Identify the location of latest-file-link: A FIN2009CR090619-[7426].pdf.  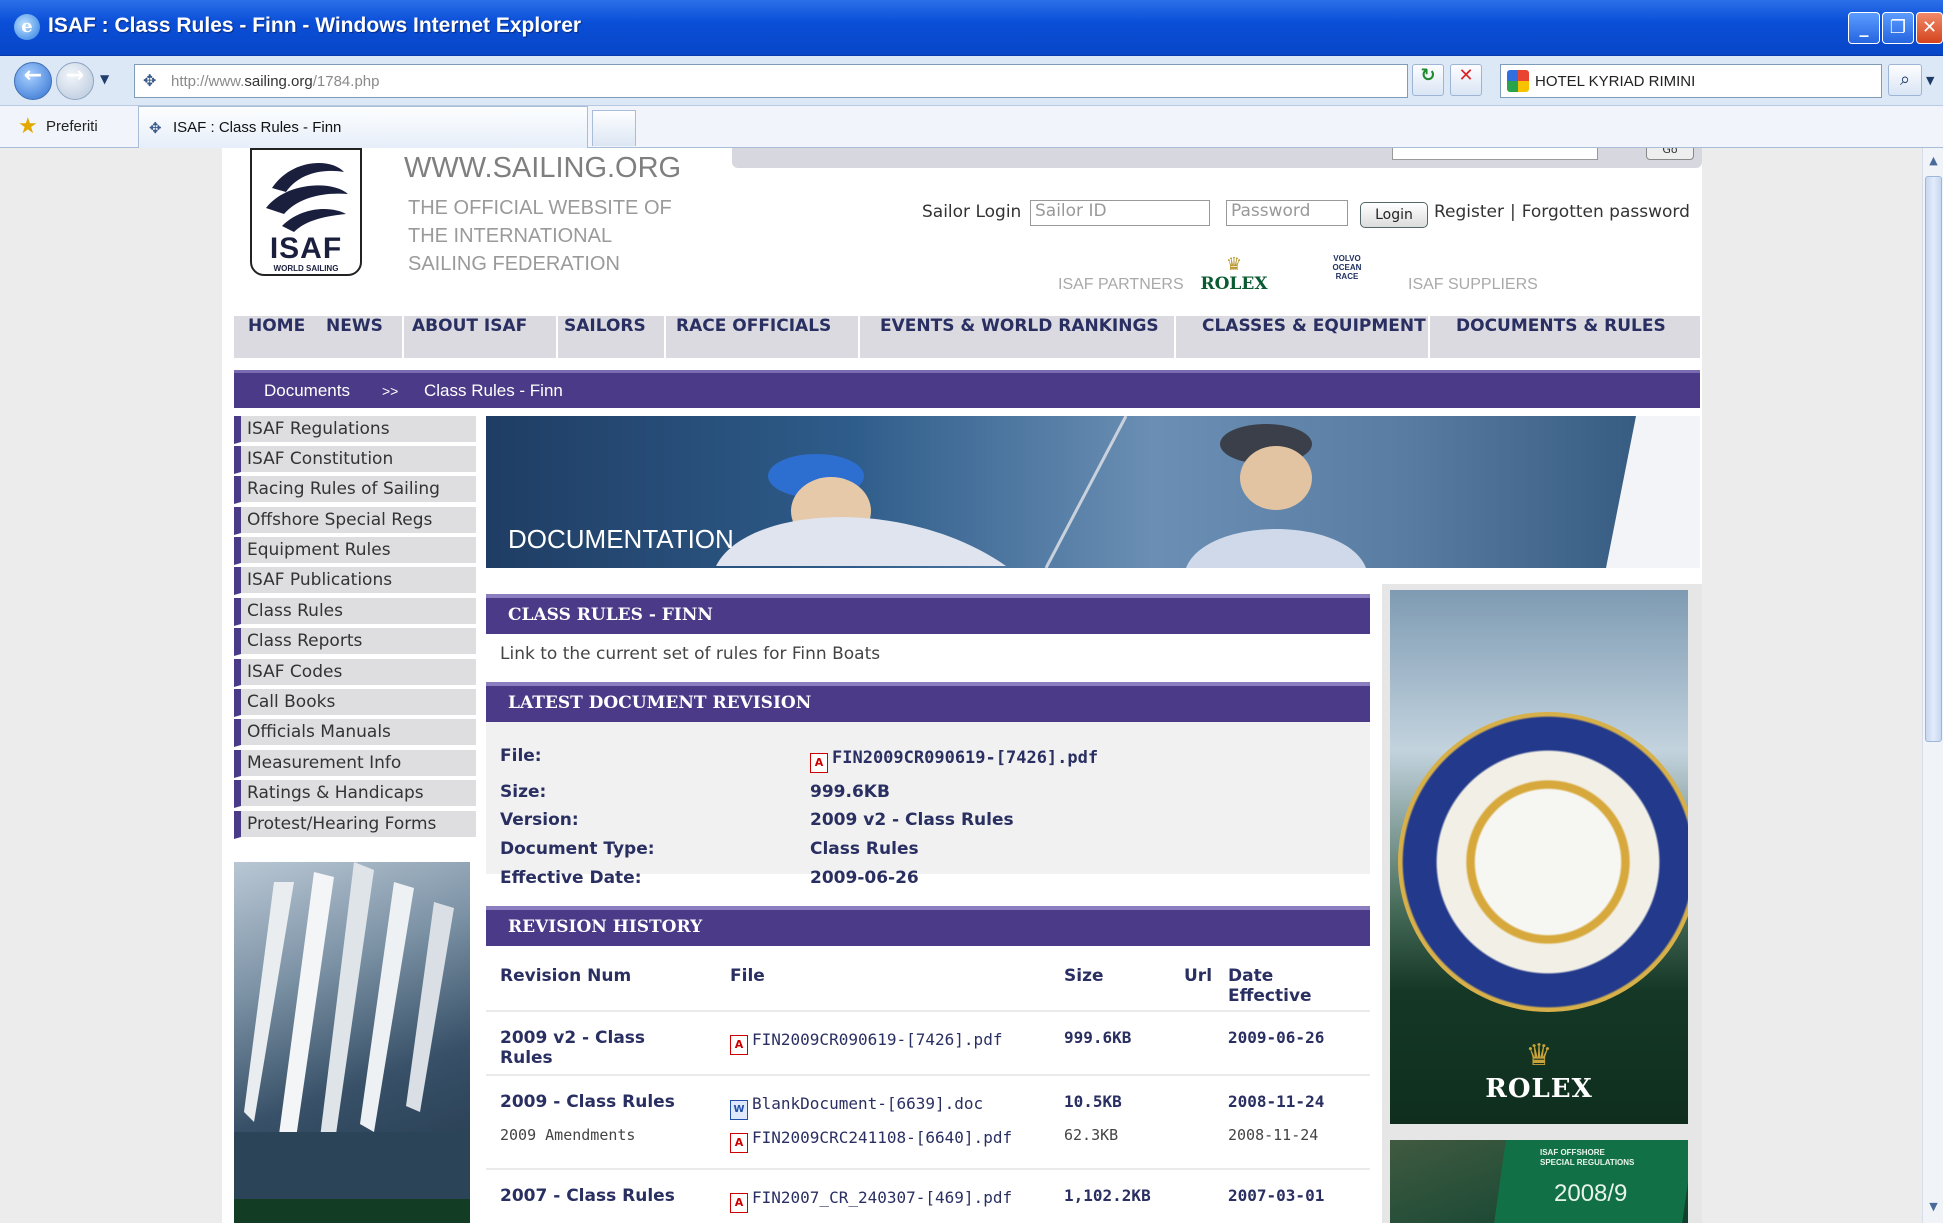
(954, 760).